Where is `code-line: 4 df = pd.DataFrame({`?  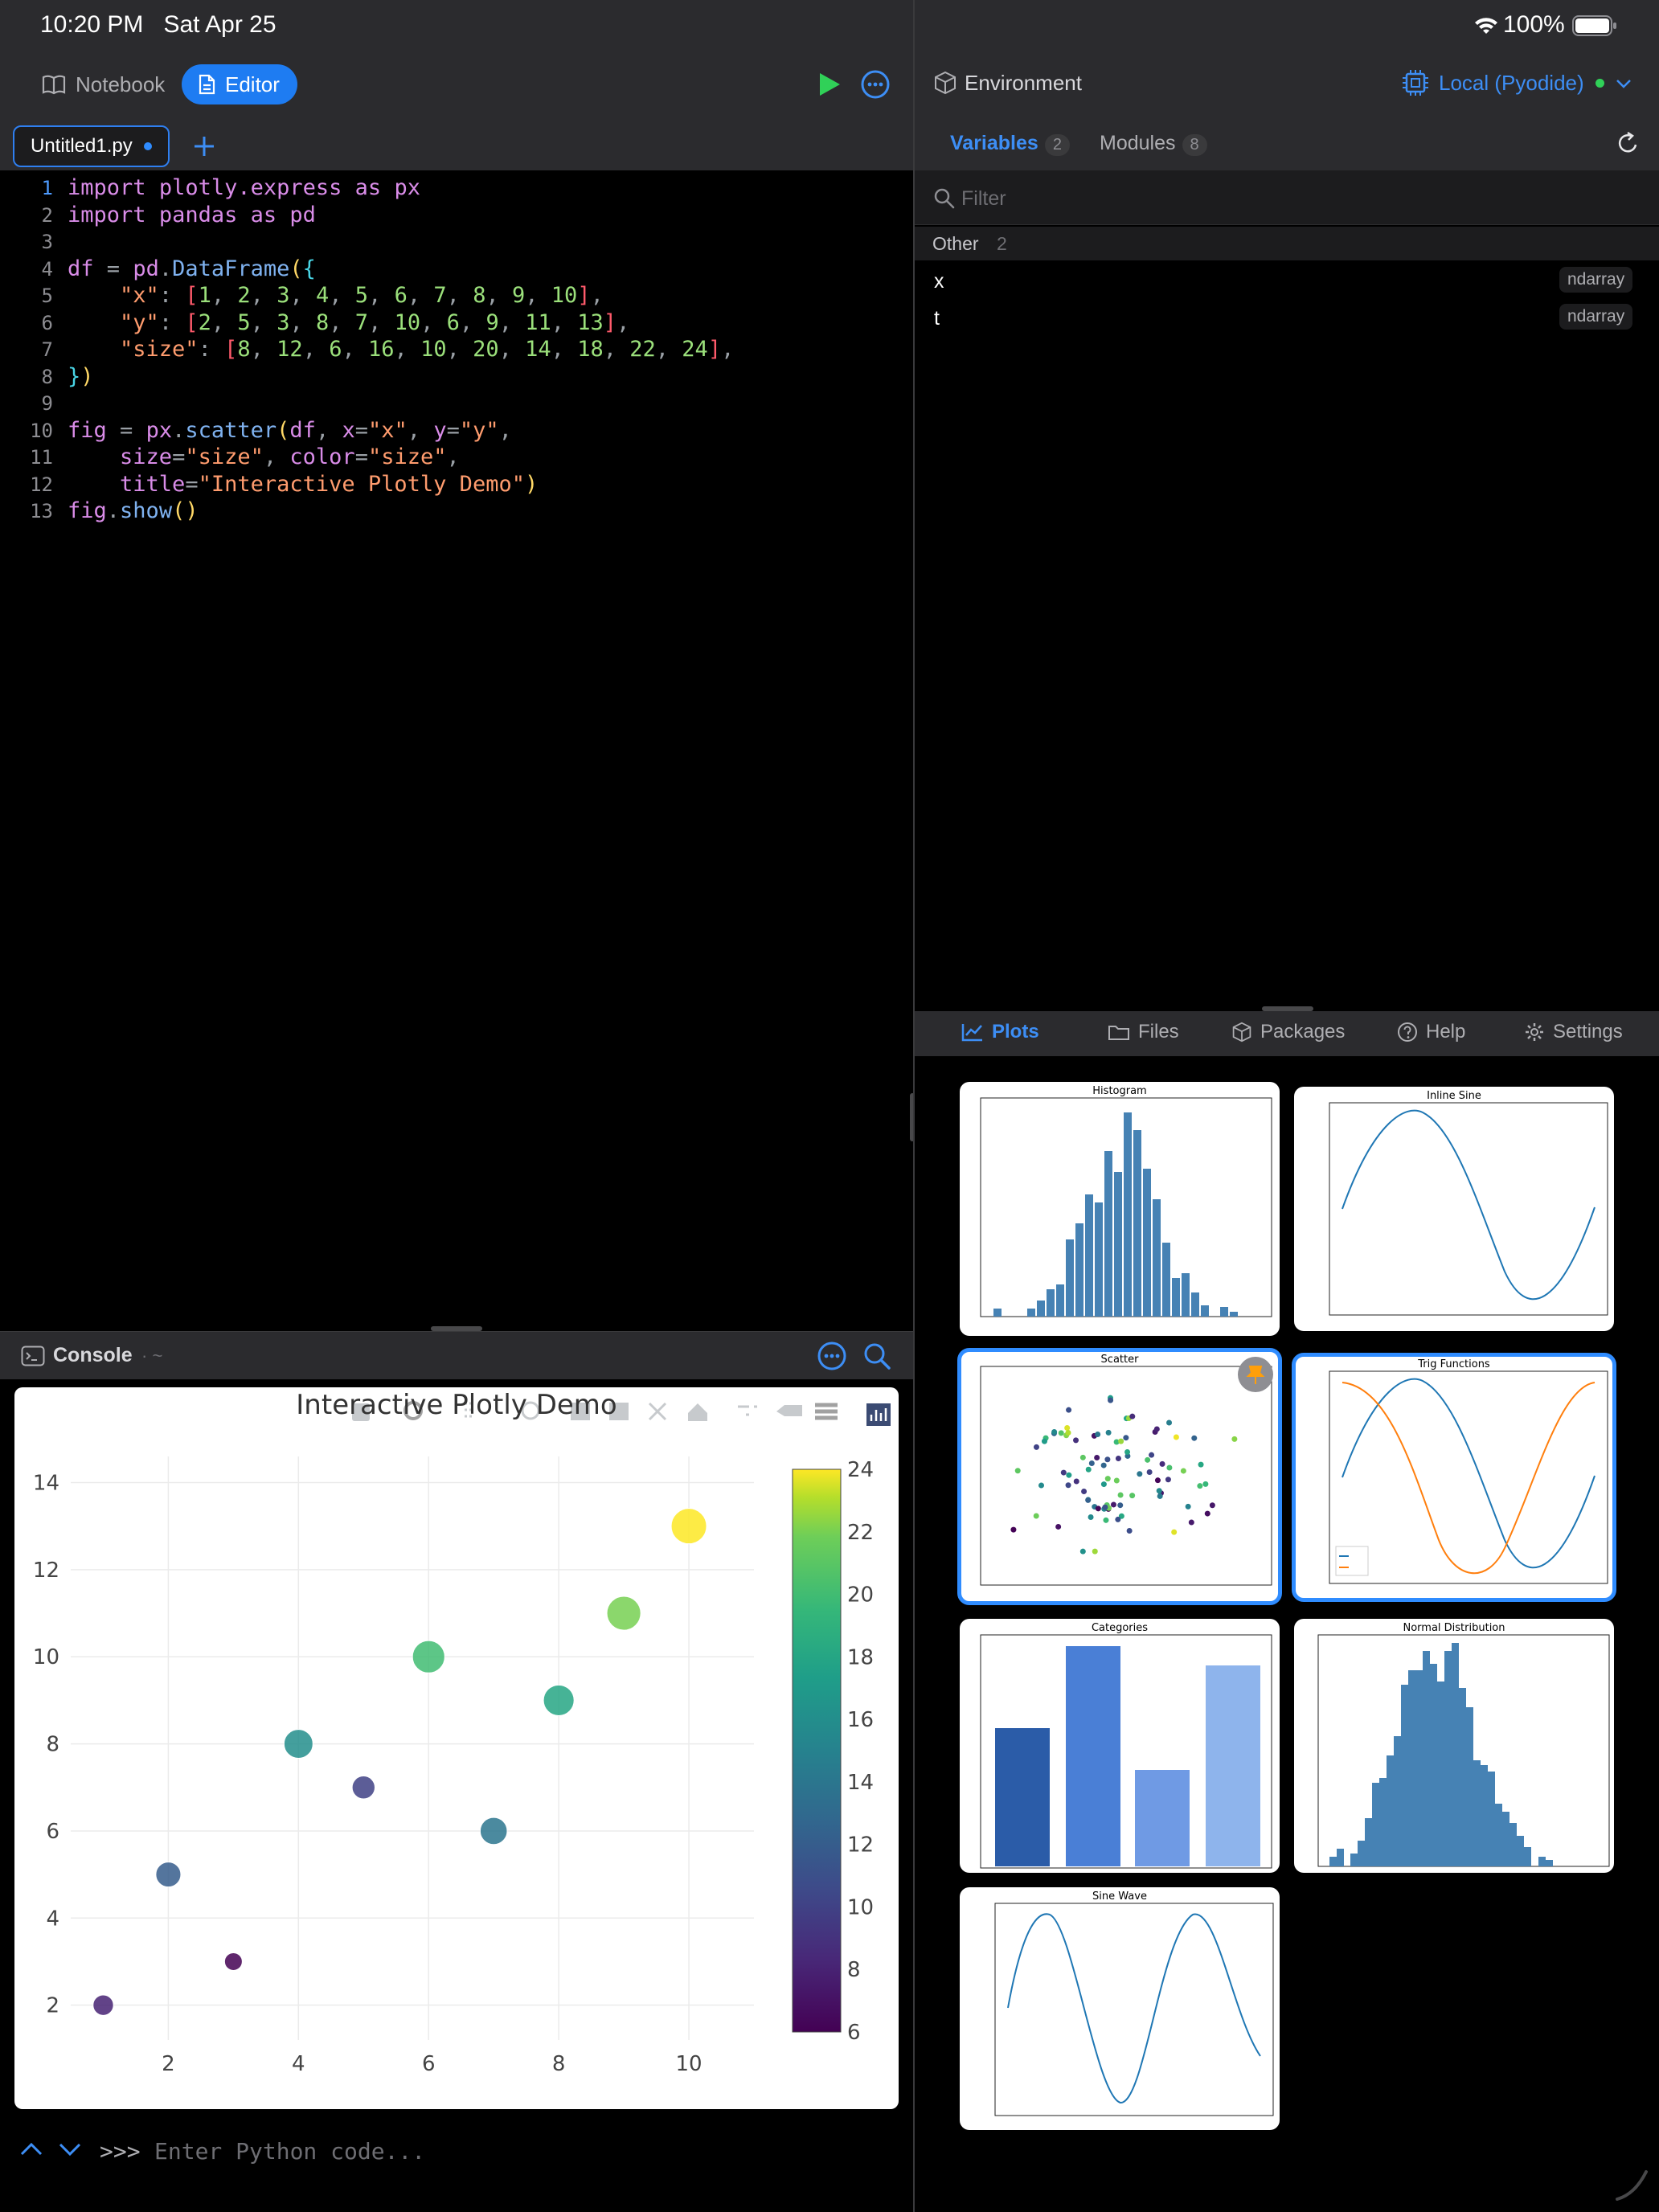
code-line: 4 df = pd.DataFrame({ is located at coordinates (178, 268).